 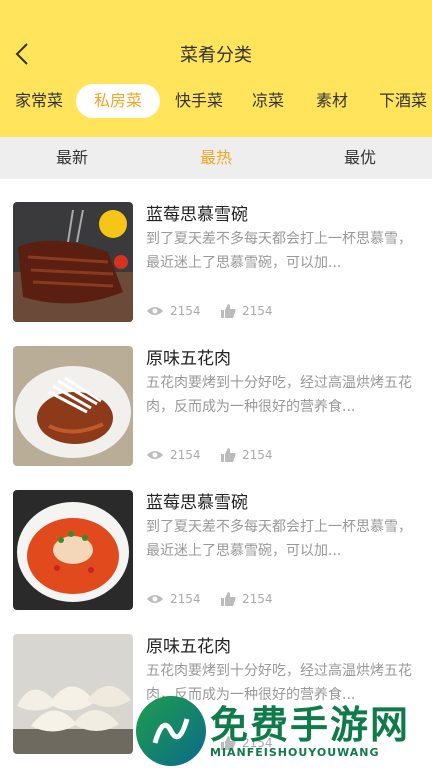 I want to click on category-tabs: 家常菜 私房菜 快手菜 凉菜 素材 下酒菜, so click(x=216, y=101).